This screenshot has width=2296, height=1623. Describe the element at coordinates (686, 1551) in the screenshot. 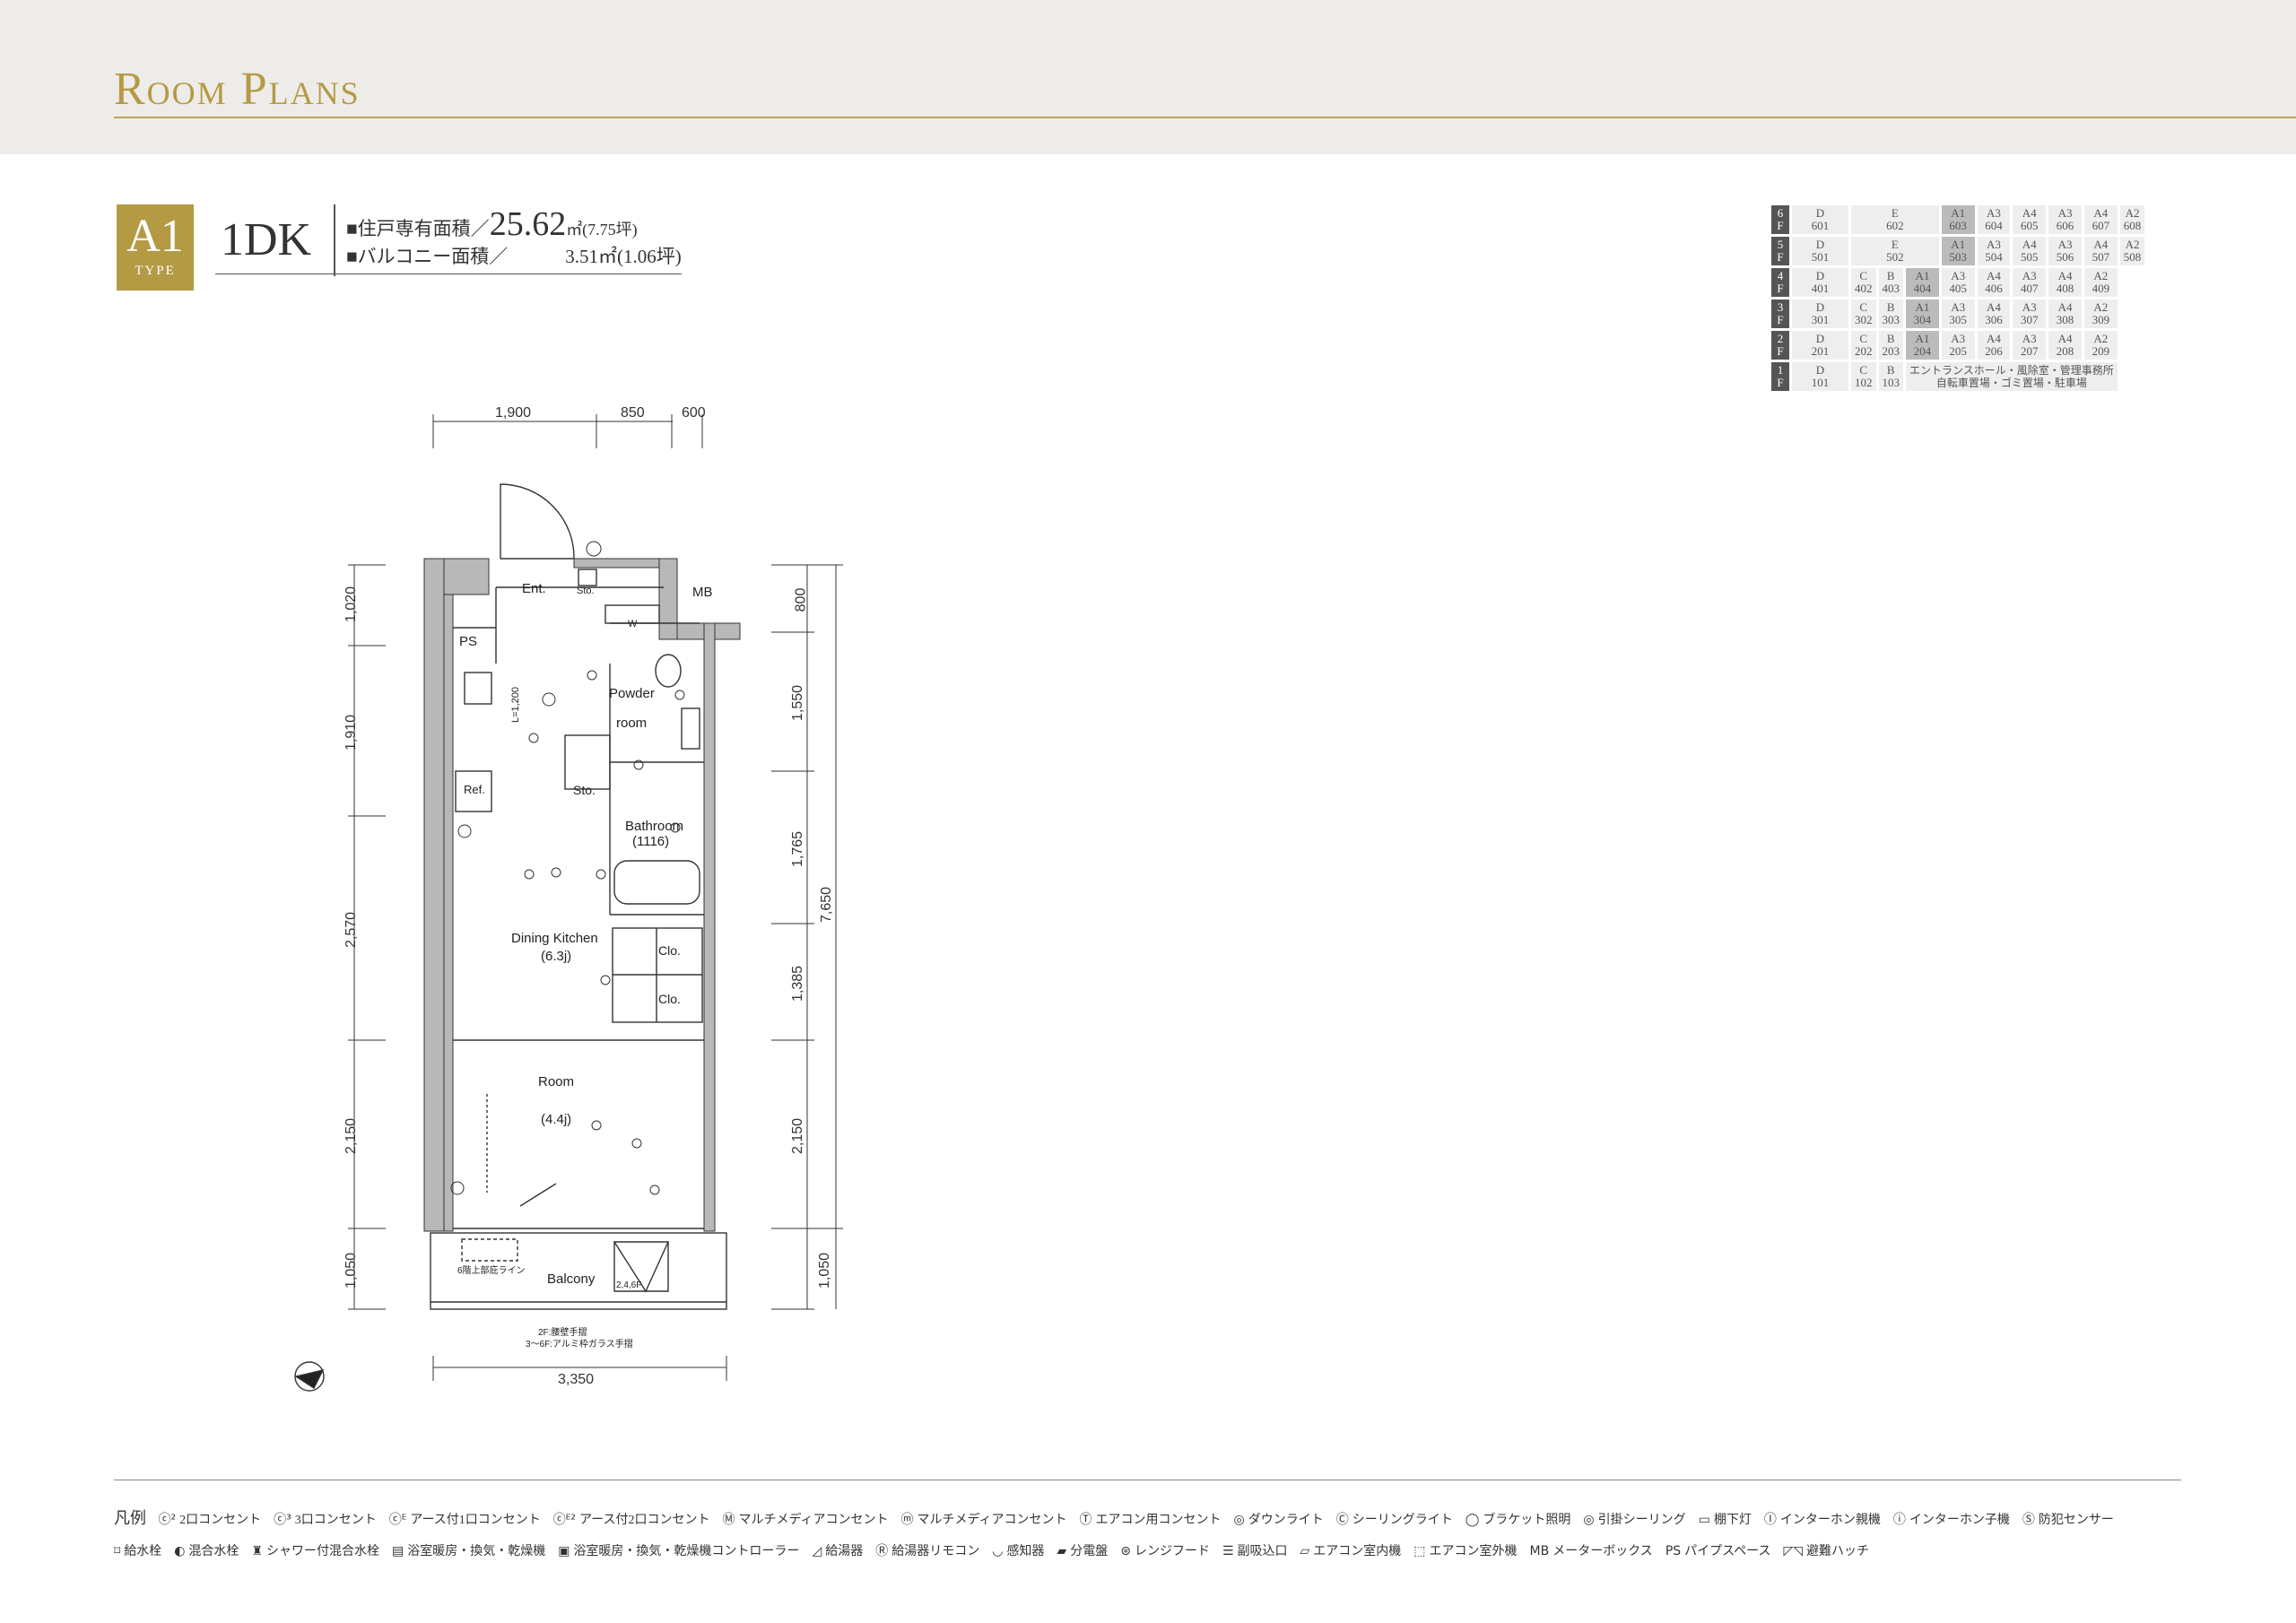

I see `legend-label: 浴室暖房・換気・乾燥機コントローラー` at that location.